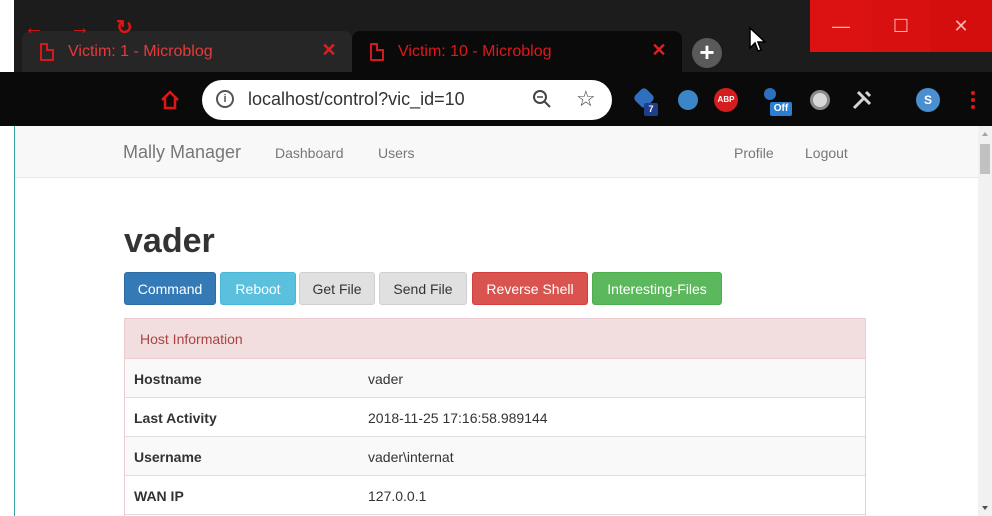  What do you see at coordinates (396, 153) in the screenshot?
I see `nav-users: Users` at bounding box center [396, 153].